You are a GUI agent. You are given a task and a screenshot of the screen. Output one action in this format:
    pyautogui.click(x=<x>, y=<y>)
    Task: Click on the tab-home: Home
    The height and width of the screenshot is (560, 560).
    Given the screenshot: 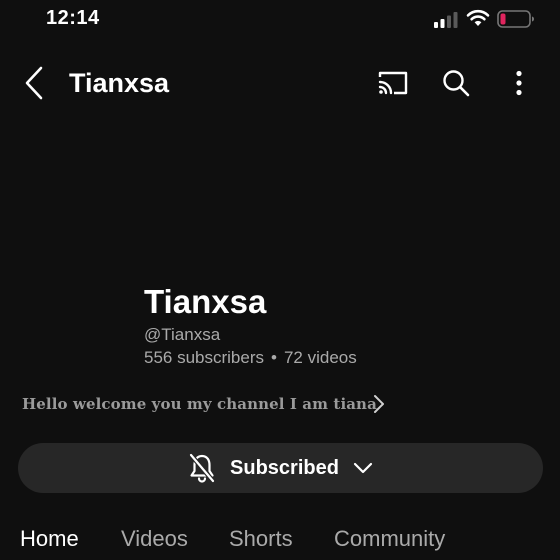 What is the action you would take?
    pyautogui.click(x=49, y=539)
    